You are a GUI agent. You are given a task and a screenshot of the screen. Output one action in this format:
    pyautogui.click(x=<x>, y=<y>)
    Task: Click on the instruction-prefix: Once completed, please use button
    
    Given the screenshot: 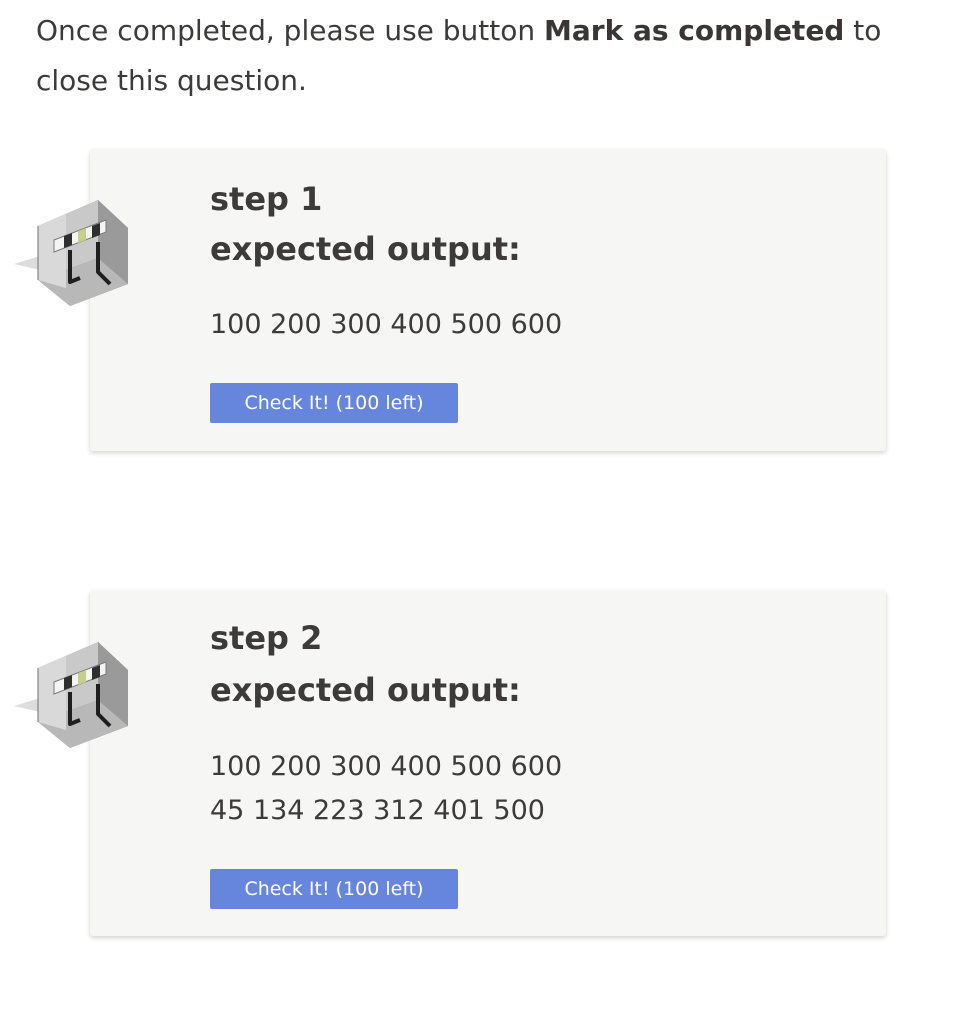 What is the action you would take?
    pyautogui.click(x=290, y=30)
    